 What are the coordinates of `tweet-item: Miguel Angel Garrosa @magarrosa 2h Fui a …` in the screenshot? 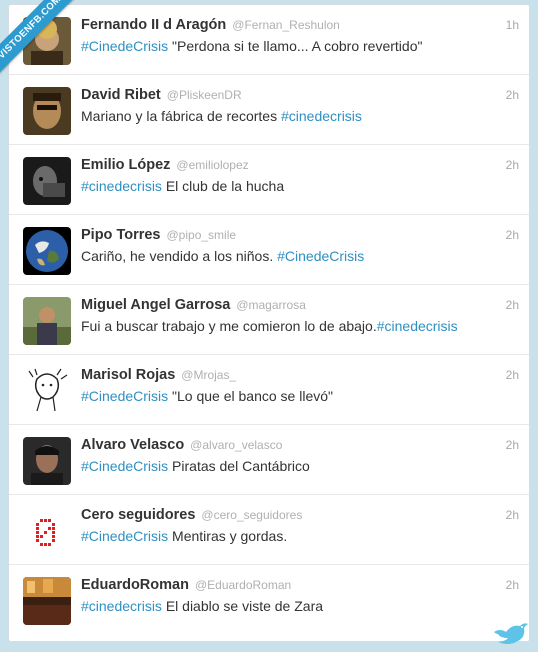 It's located at (269, 320).